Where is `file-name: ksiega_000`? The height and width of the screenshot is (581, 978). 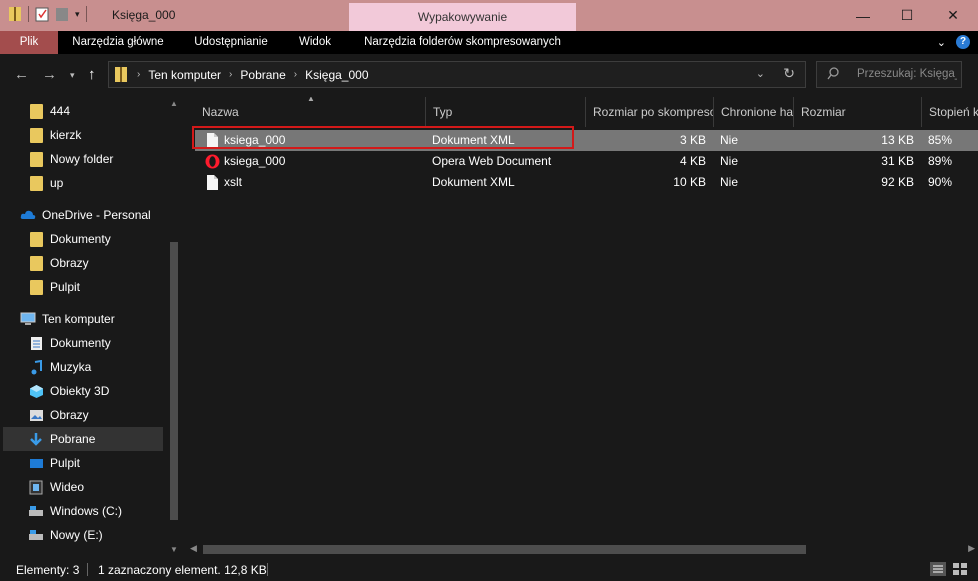 file-name: ksiega_000 is located at coordinates (255, 161).